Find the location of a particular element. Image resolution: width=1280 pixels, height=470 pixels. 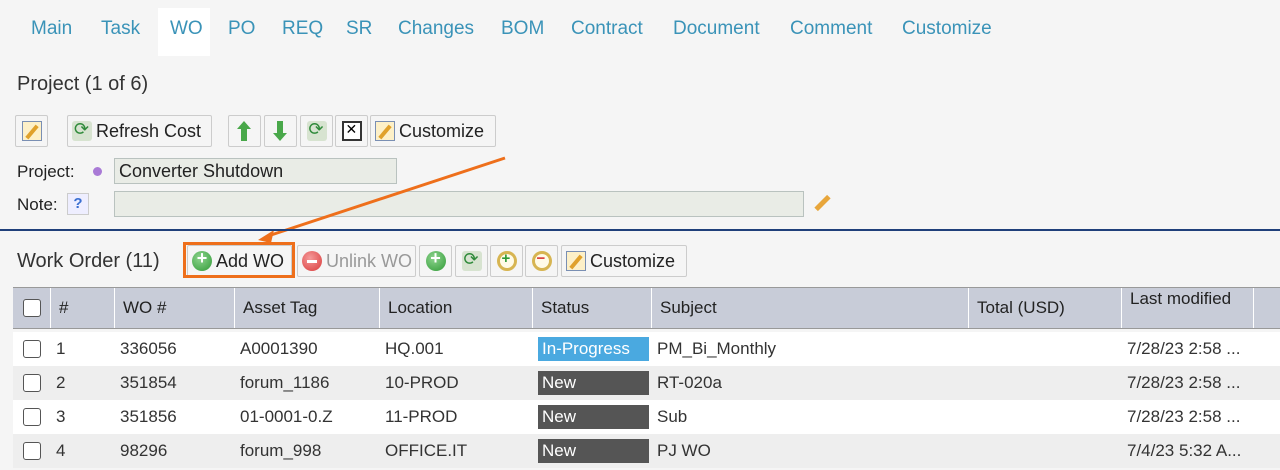

add-new-button is located at coordinates (435, 261).